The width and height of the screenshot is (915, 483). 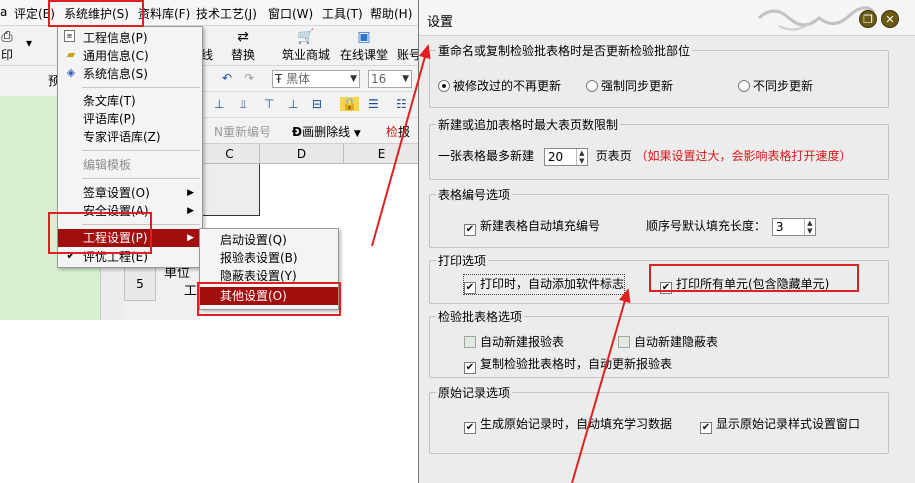 I want to click on checkmark-icon: ✔, so click(x=71, y=255).